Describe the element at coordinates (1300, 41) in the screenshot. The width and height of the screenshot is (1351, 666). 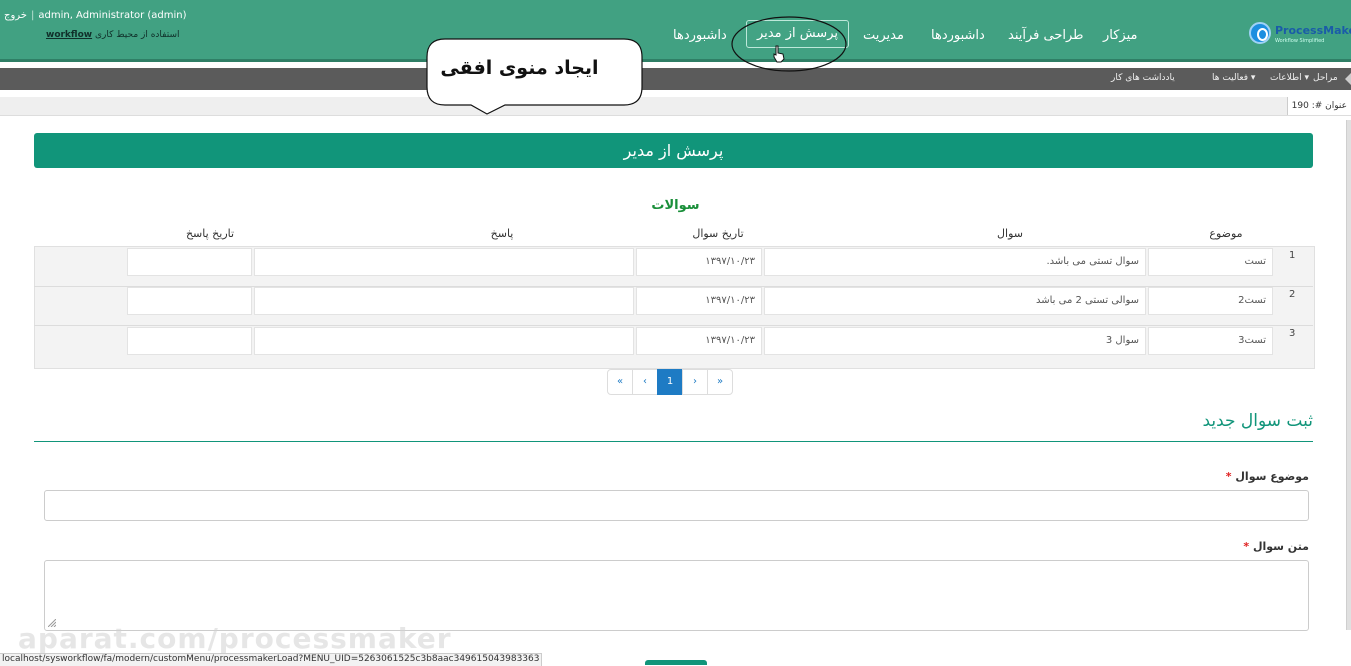
I see `logo-tagline: Workflow Simplified` at that location.